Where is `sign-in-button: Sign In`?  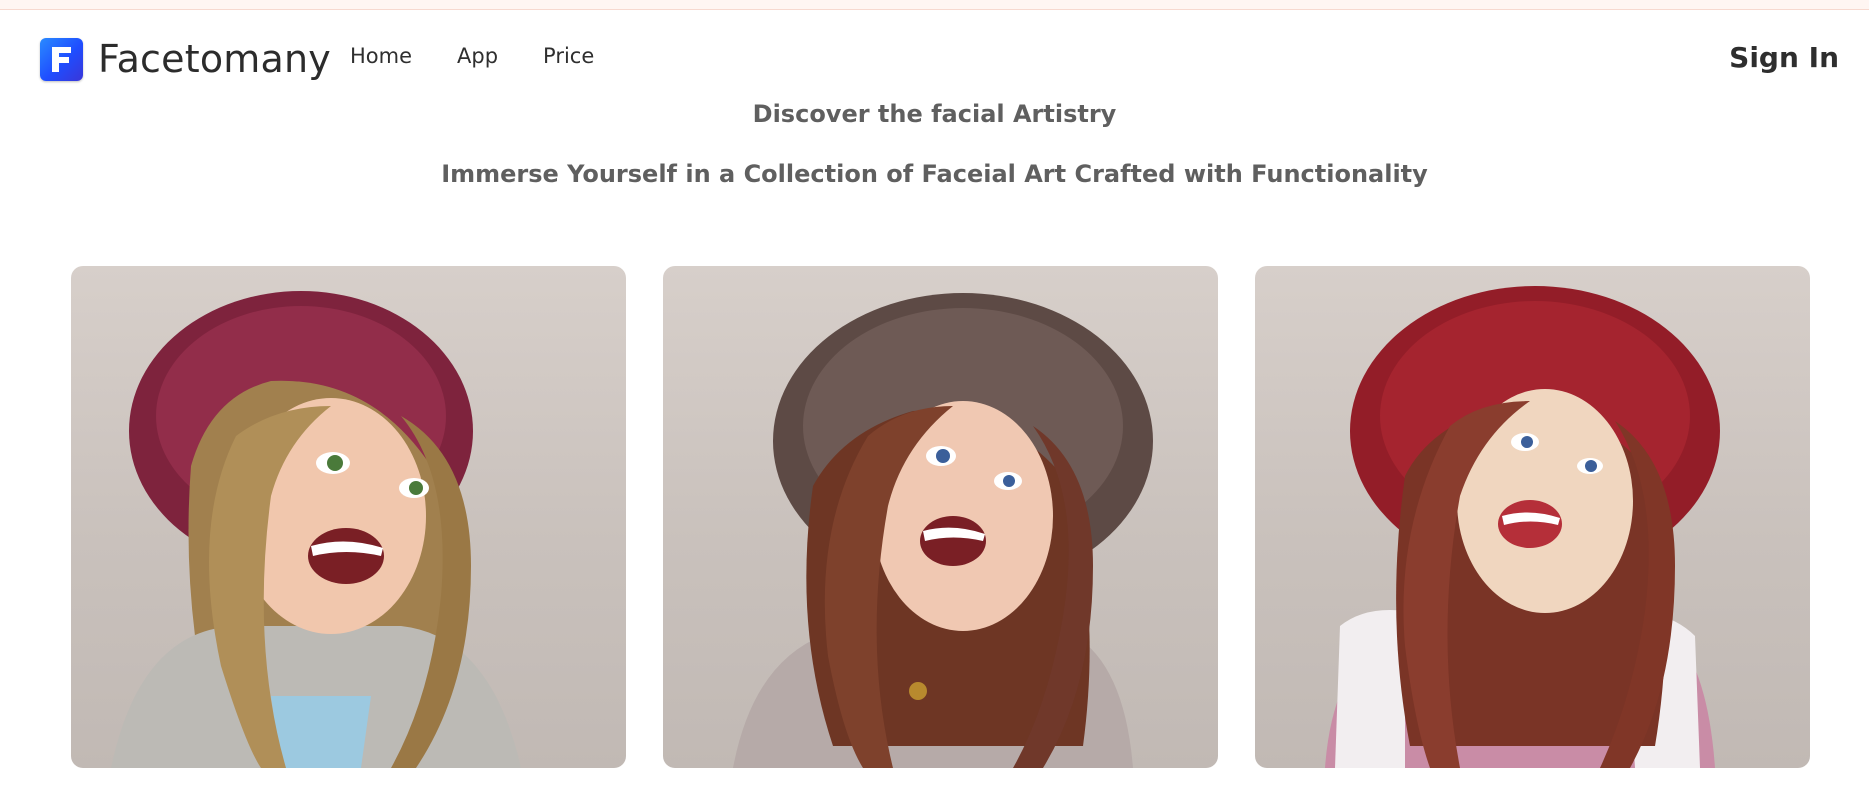 sign-in-button: Sign In is located at coordinates (1784, 57).